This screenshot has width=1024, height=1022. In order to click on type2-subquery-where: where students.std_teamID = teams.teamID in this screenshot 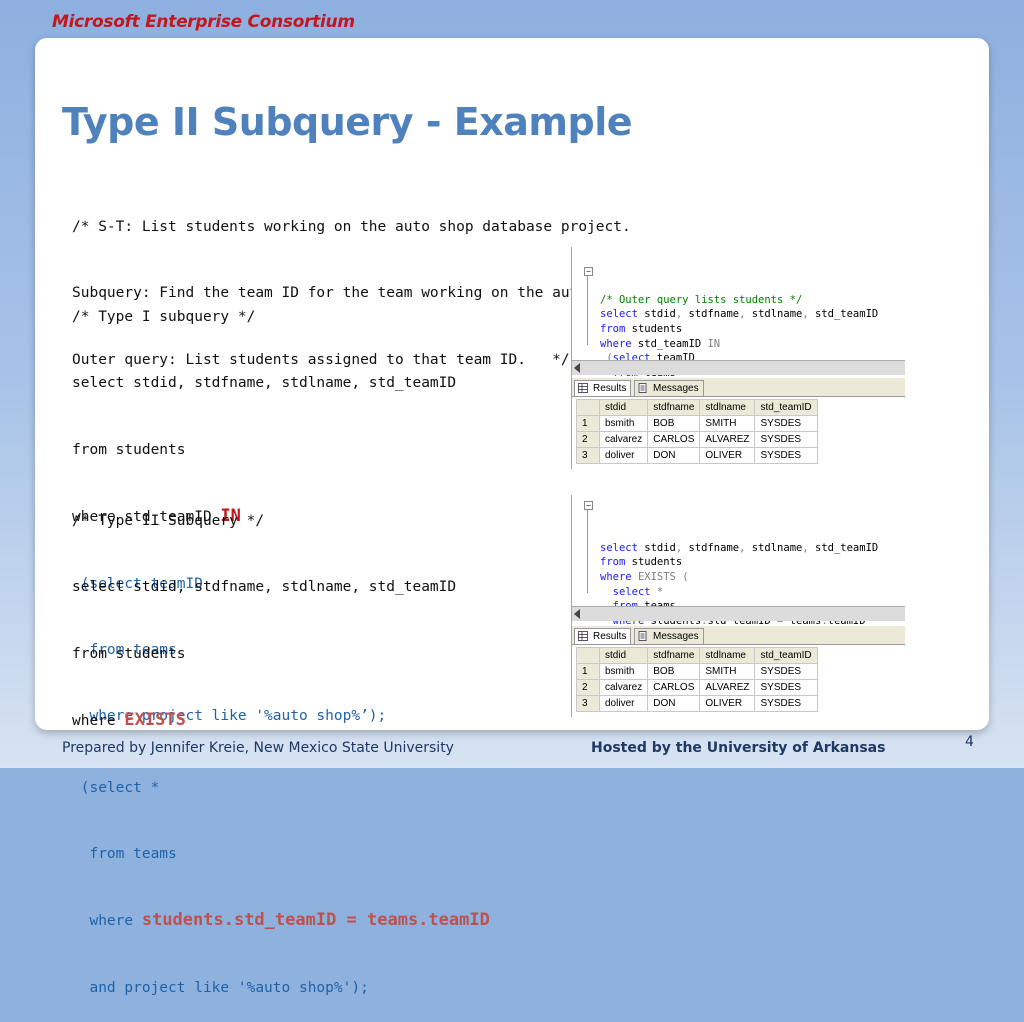, I will do `click(281, 921)`.